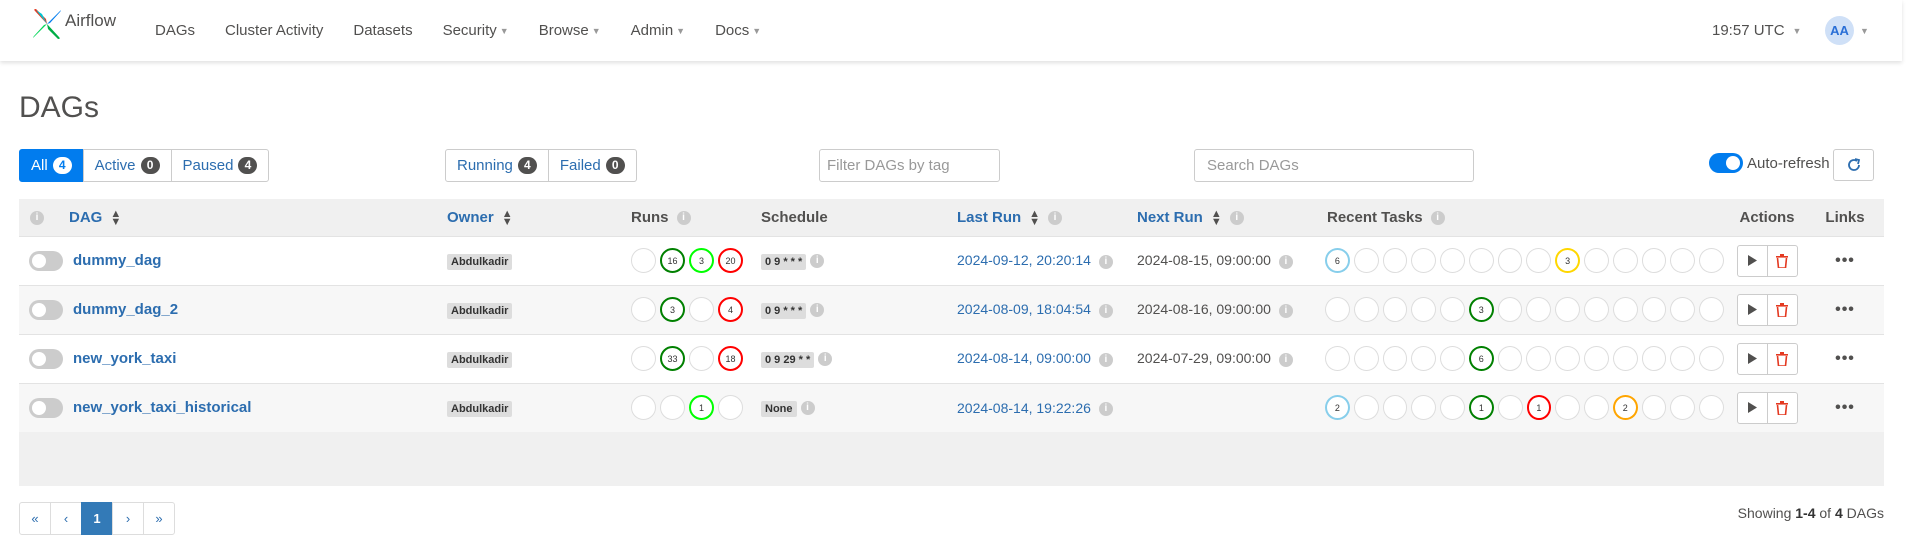  What do you see at coordinates (128, 518) in the screenshot?
I see `next-page-button: ›` at bounding box center [128, 518].